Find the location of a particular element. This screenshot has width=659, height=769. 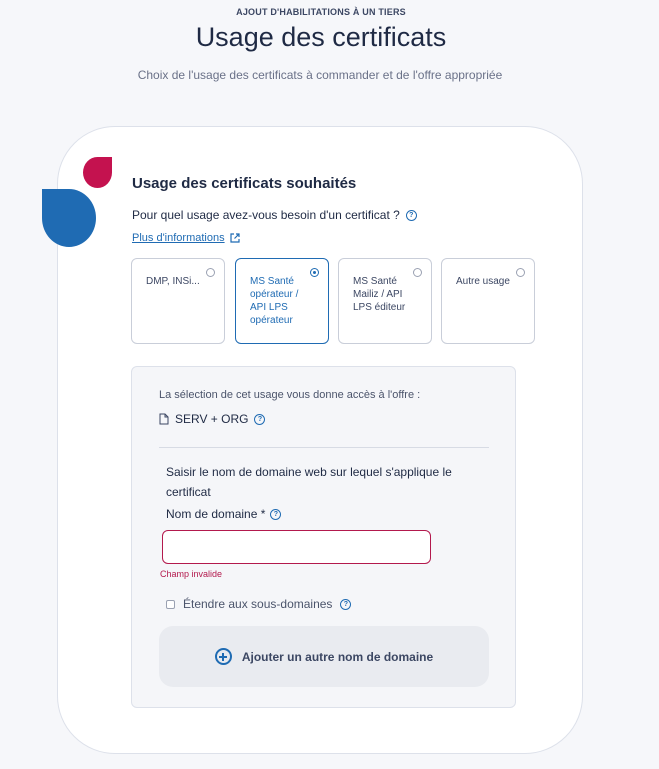

page-eyebrow: AJOUT D'HABILITATIONS À UN TIERS is located at coordinates (321, 12).